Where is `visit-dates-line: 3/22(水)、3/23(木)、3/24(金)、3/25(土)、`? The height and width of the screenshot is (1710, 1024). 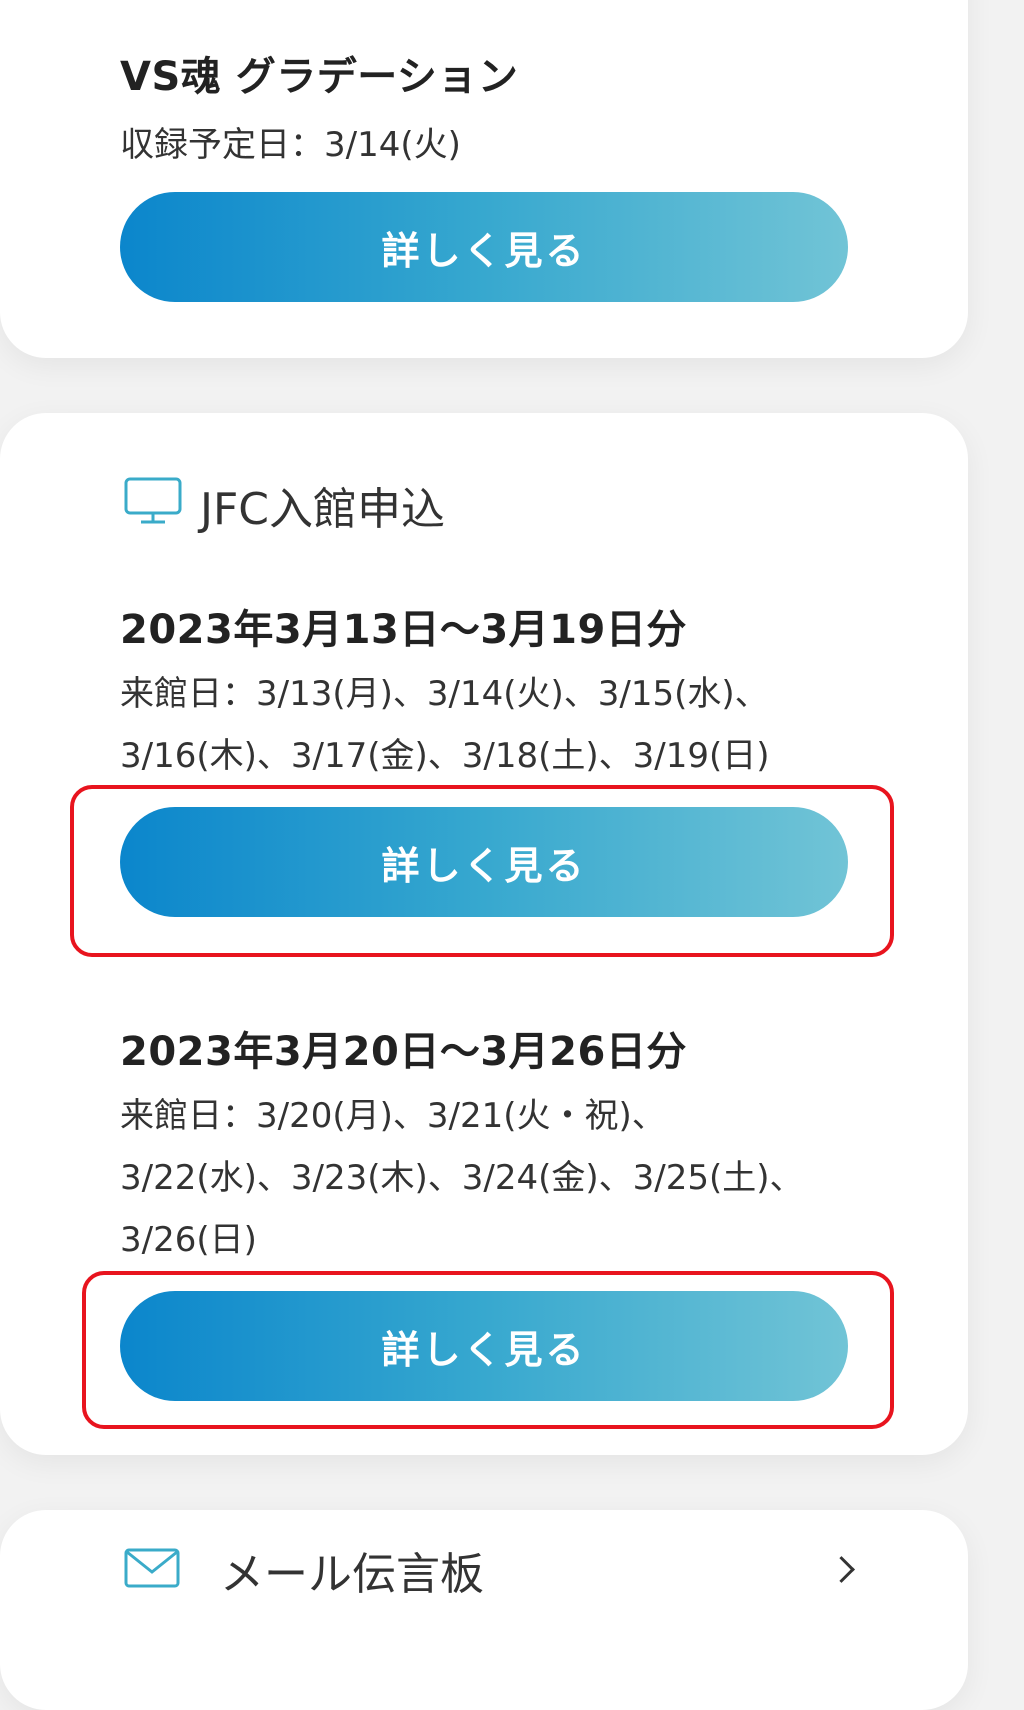 visit-dates-line: 3/22(水)、3/23(木)、3/24(金)、3/25(土)、 is located at coordinates (462, 1178).